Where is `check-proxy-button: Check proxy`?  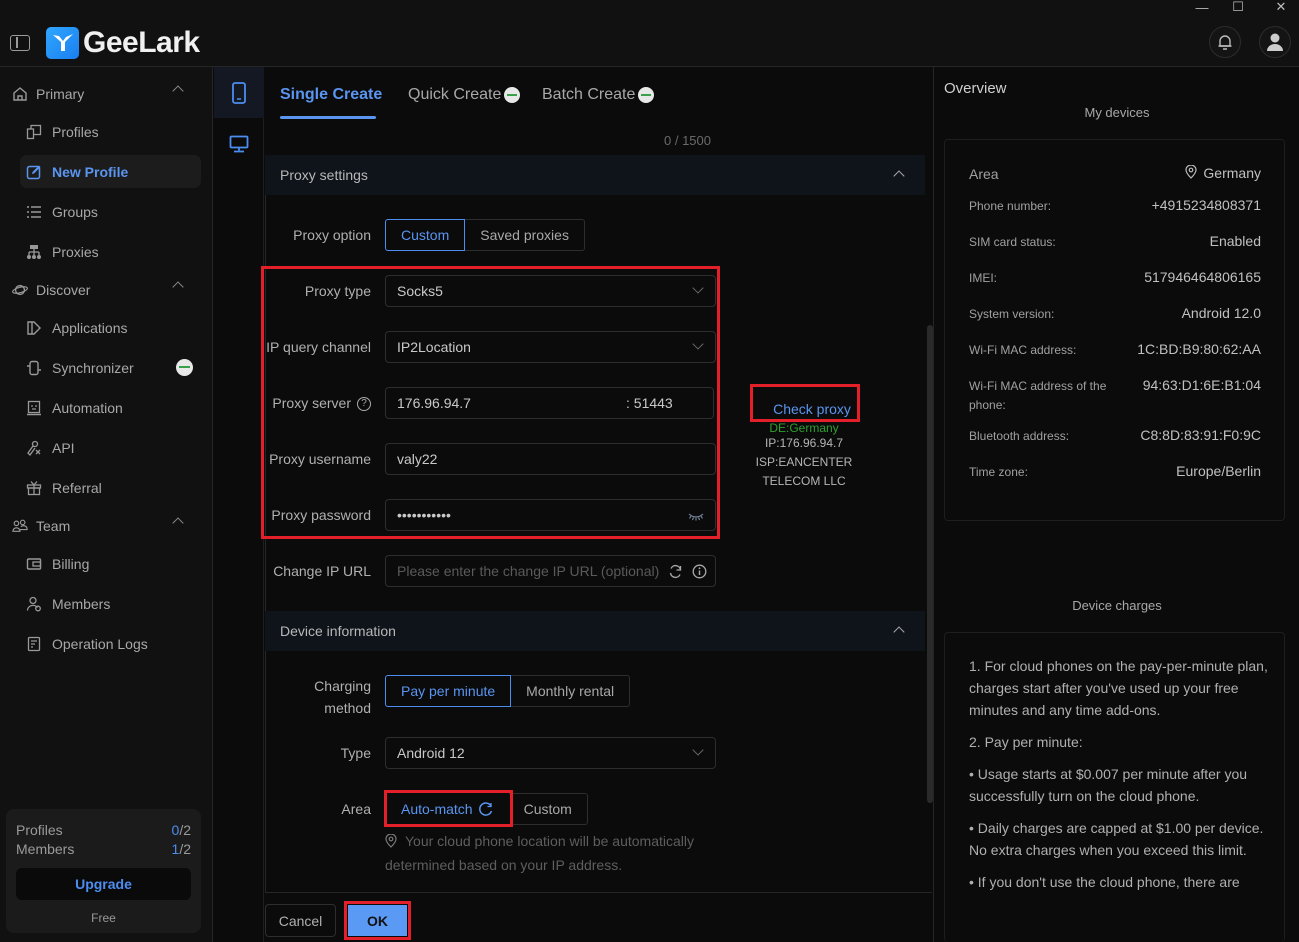 check-proxy-button: Check proxy is located at coordinates (812, 409).